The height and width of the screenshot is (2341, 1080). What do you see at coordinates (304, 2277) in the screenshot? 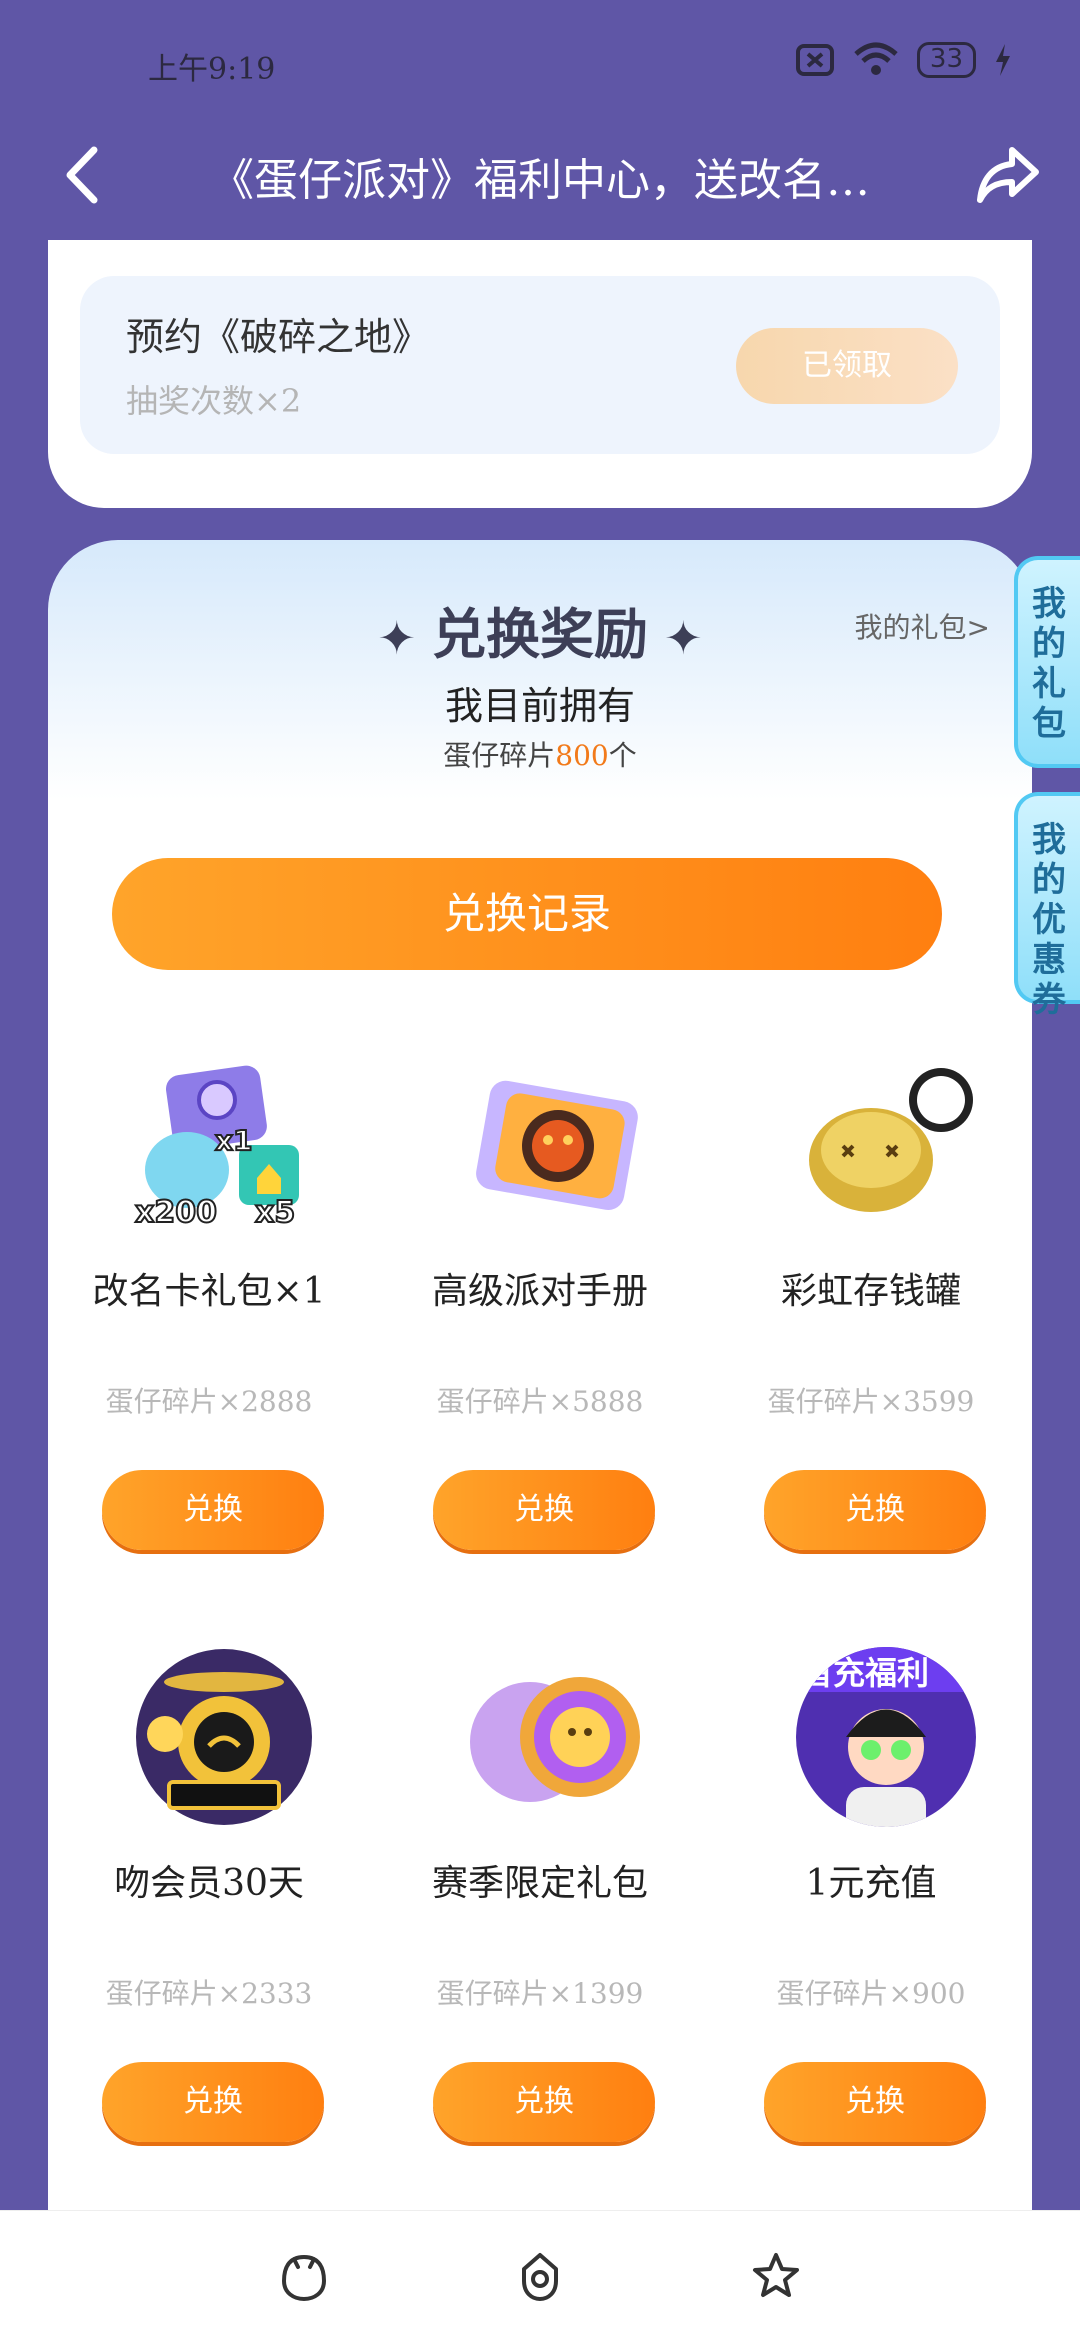
I see `home-icon` at bounding box center [304, 2277].